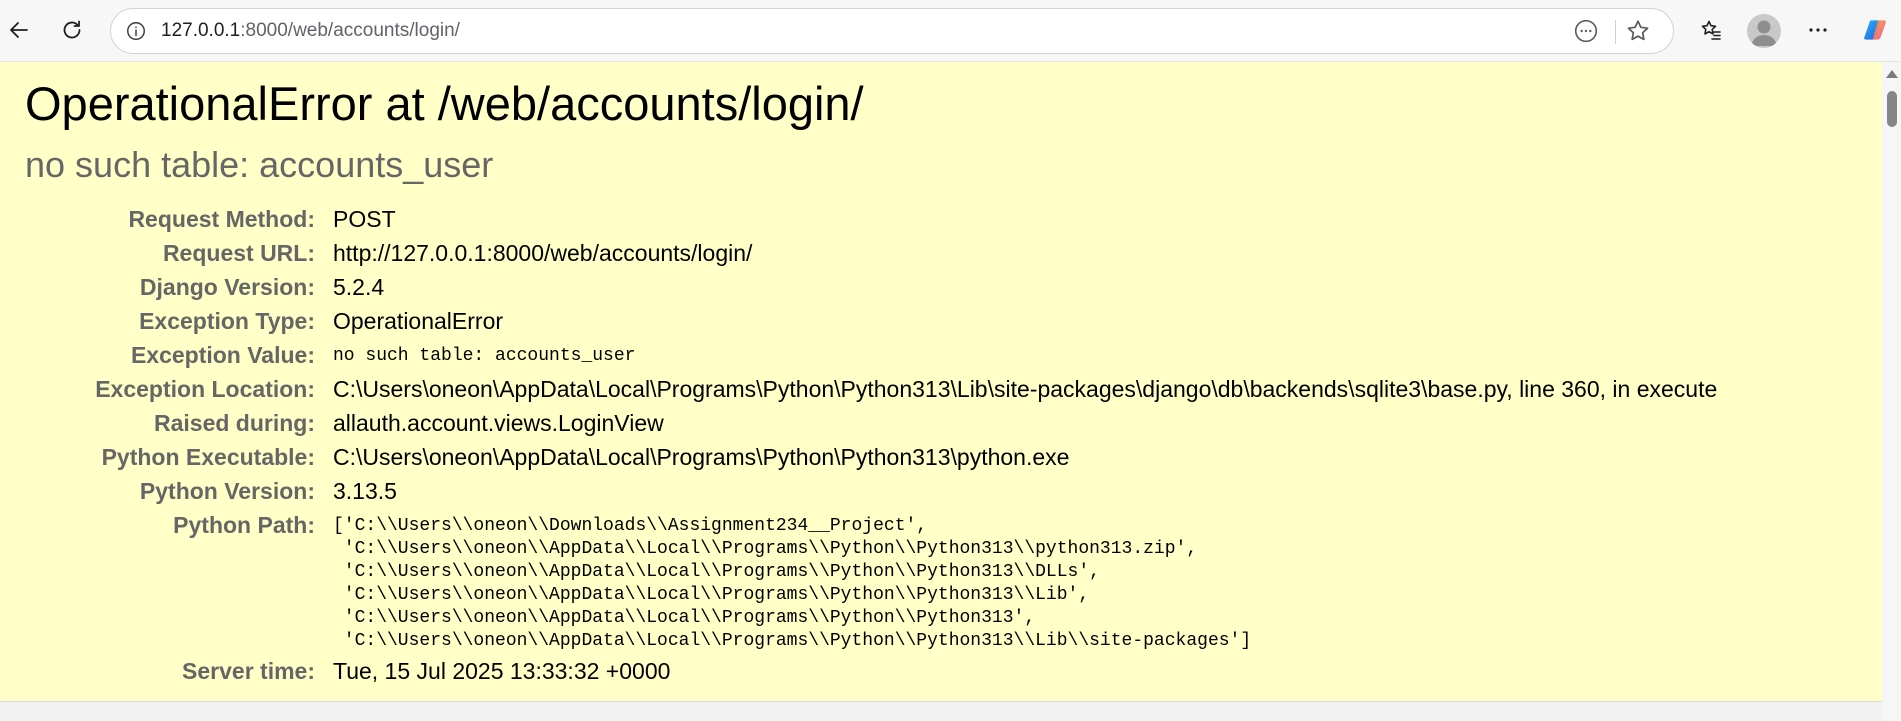 The width and height of the screenshot is (1901, 721). Describe the element at coordinates (502, 671) in the screenshot. I see `meta-value: Tue, 15 Jul 2025 13:33:32 +0000` at that location.